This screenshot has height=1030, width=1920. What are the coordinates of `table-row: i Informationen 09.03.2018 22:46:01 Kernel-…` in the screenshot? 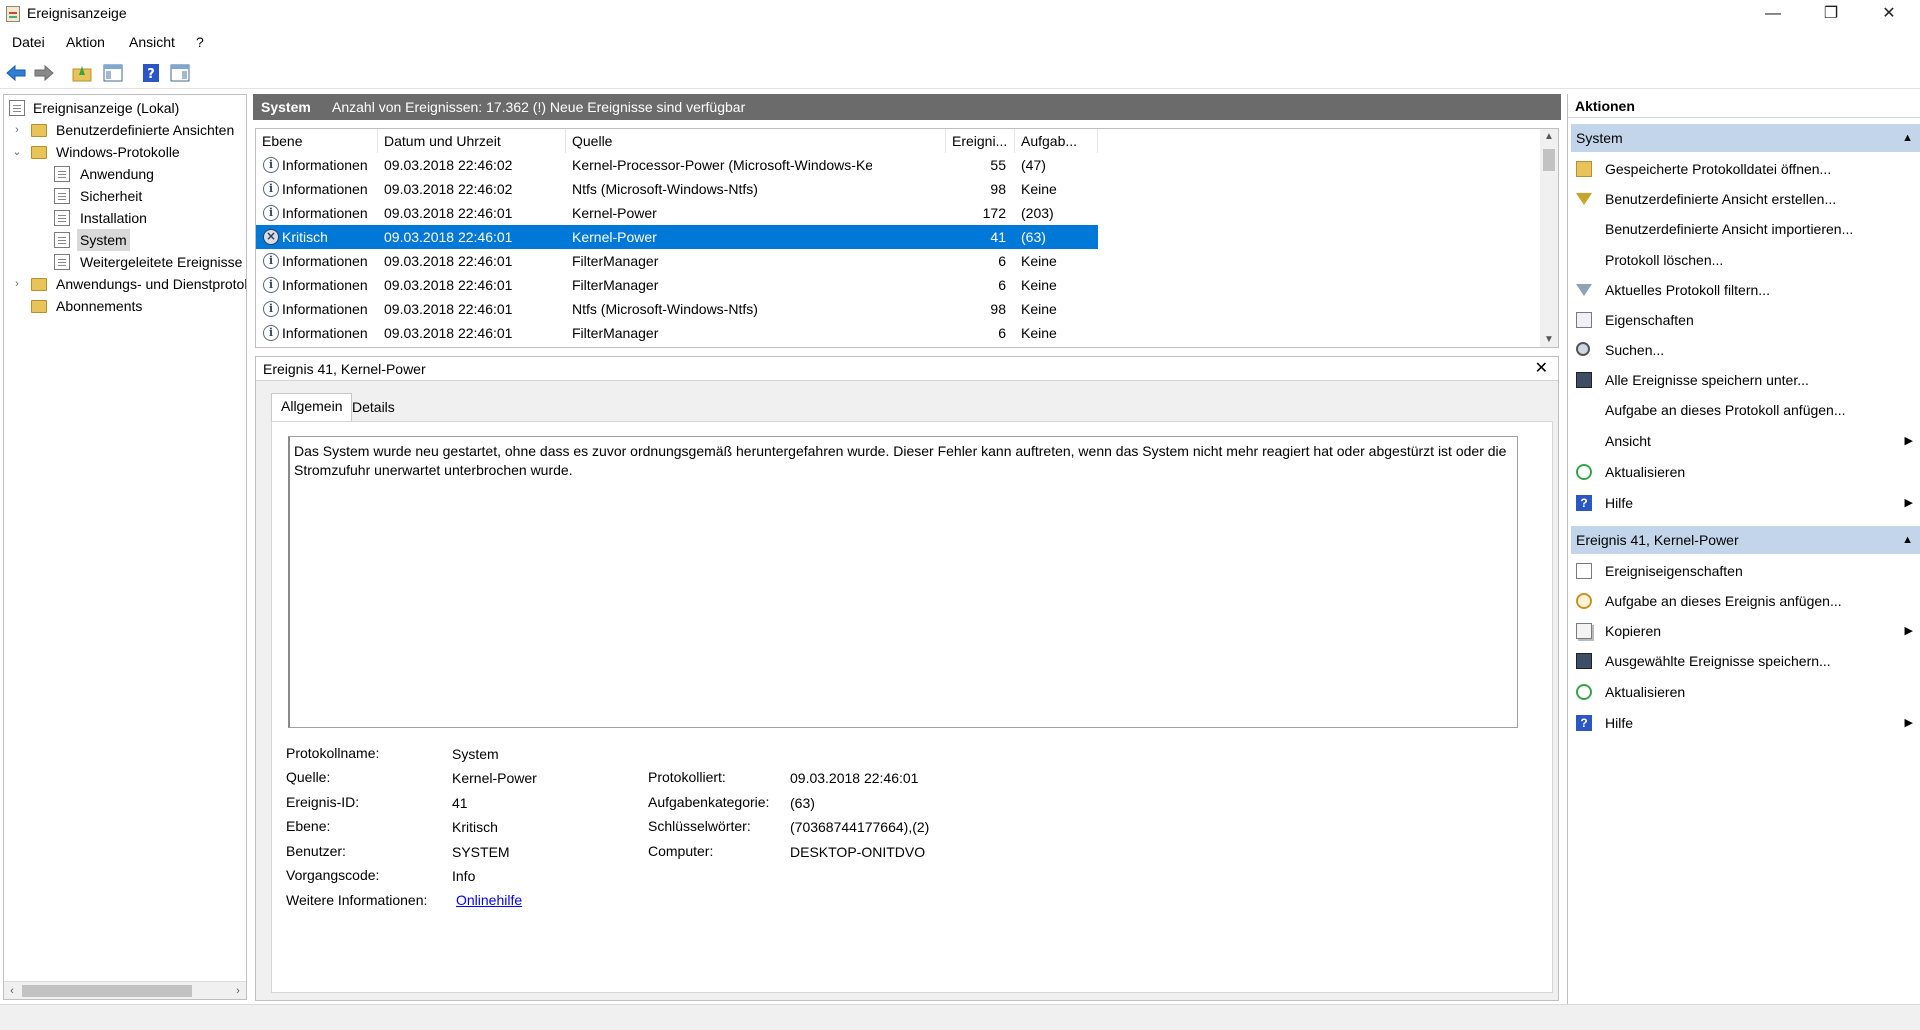 It's located at (677, 213).